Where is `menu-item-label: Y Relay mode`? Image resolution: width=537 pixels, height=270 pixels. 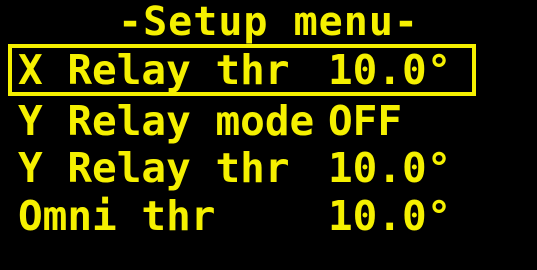
menu-item-label: Y Relay mode is located at coordinates (166, 121).